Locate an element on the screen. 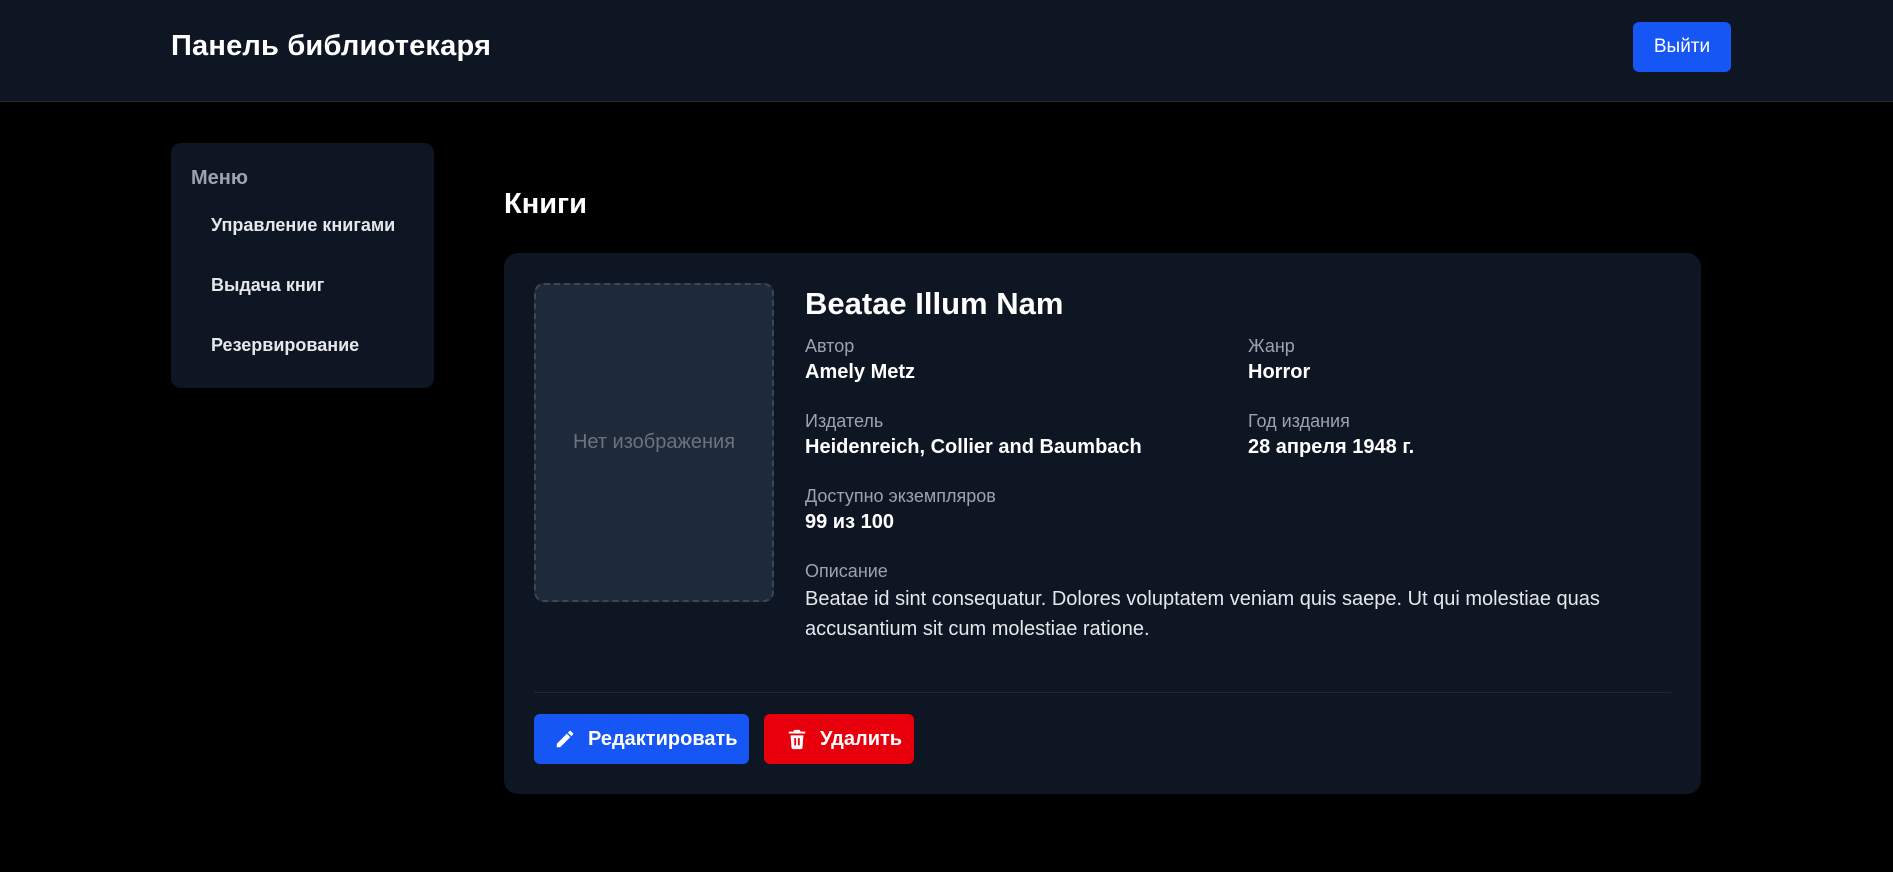  edit-button-label: Редактировать is located at coordinates (663, 738).